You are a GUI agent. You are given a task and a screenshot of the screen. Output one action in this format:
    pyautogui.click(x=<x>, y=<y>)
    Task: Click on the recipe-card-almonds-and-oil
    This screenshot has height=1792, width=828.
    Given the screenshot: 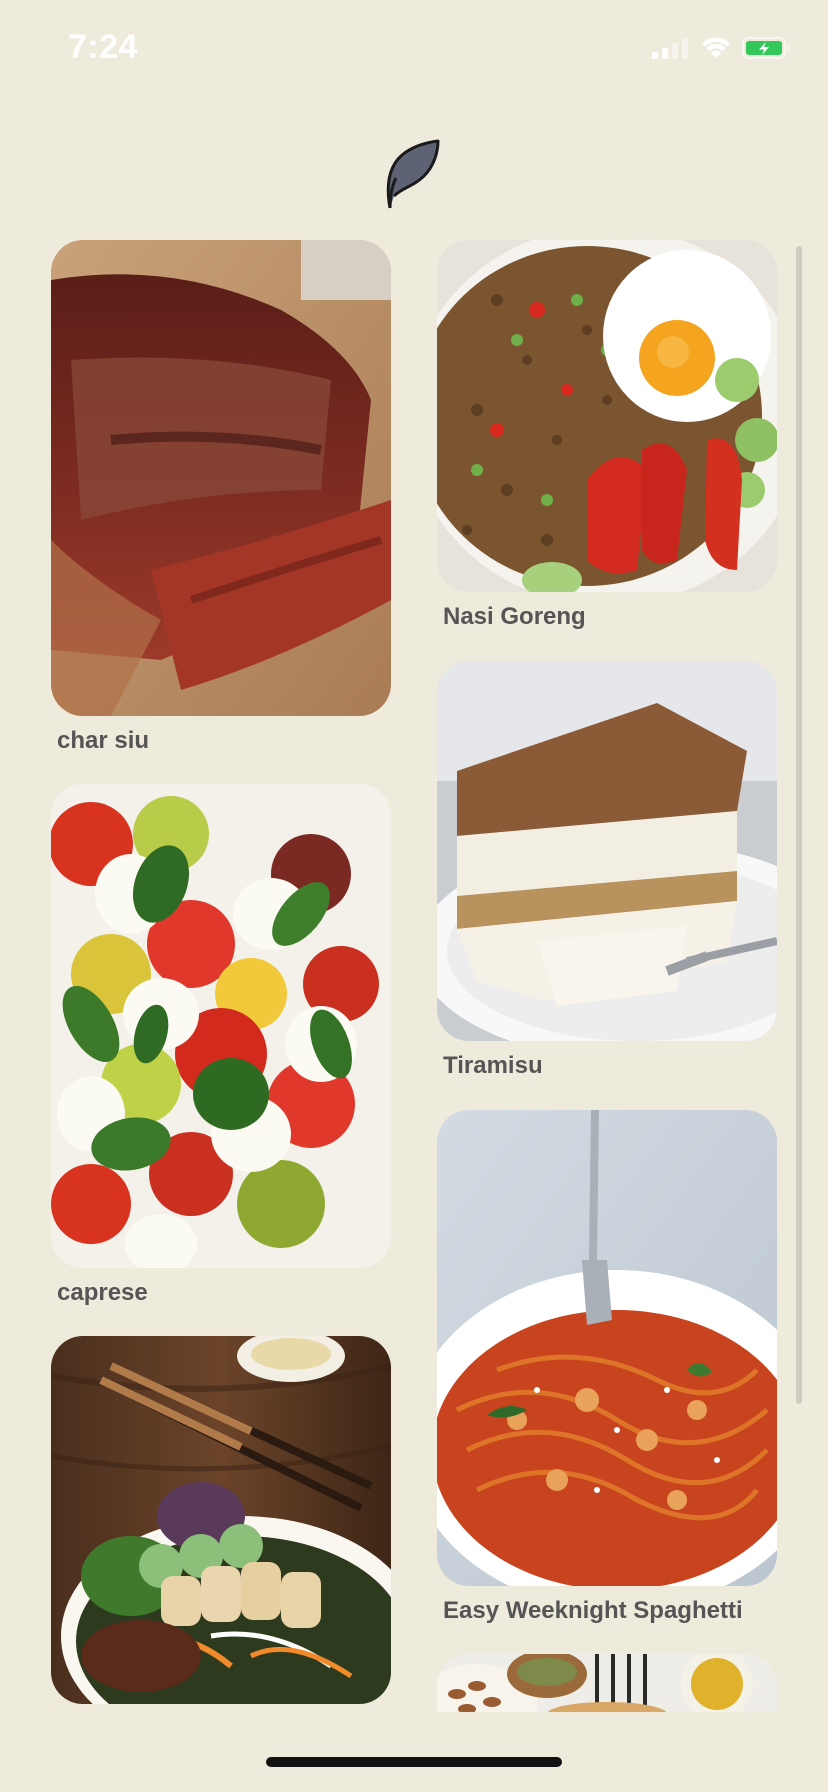 What is the action you would take?
    pyautogui.click(x=607, y=1683)
    